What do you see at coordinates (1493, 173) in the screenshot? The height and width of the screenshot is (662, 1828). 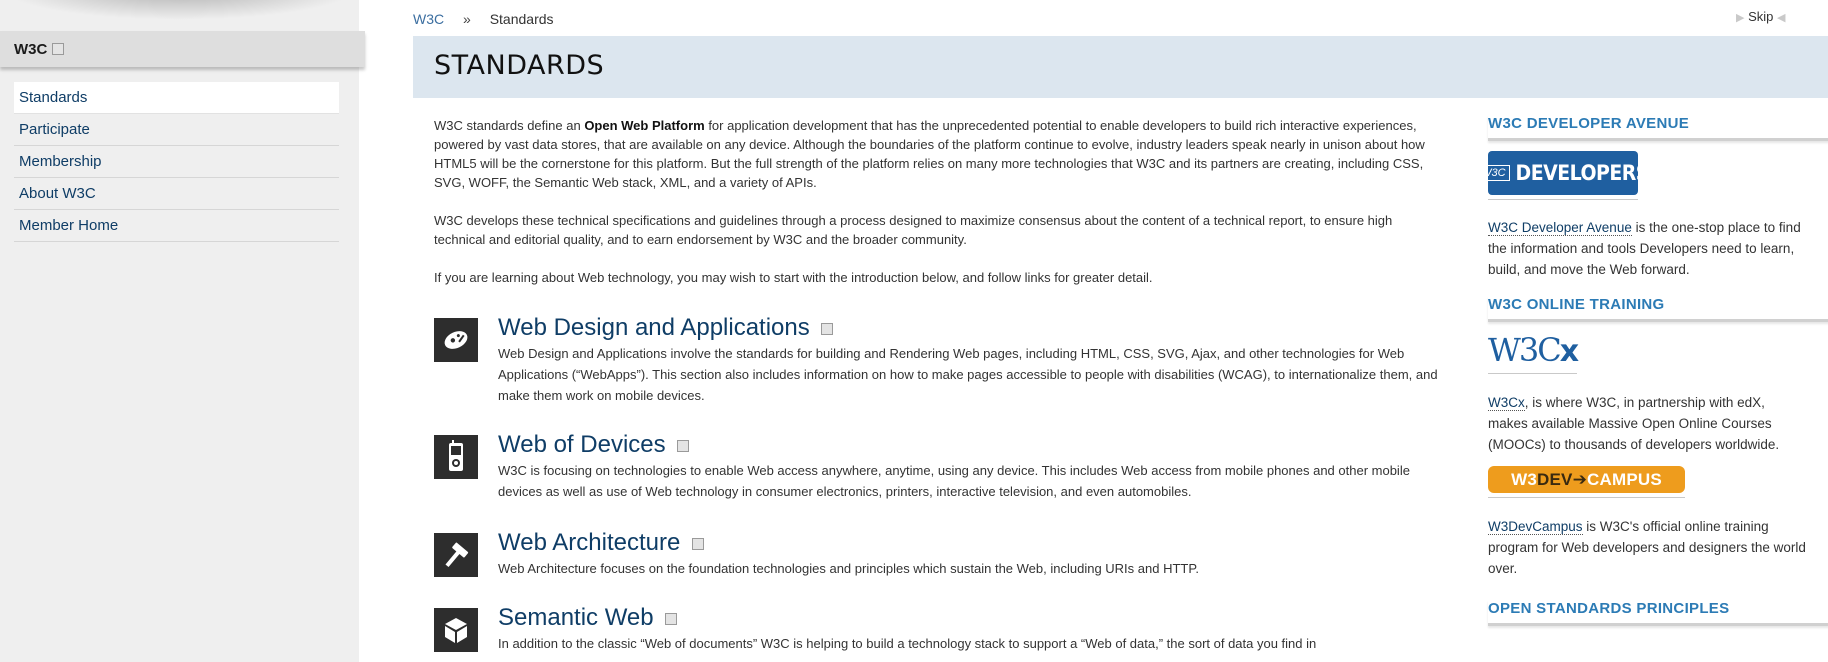 I see `developers-logo-badge: W3C` at bounding box center [1493, 173].